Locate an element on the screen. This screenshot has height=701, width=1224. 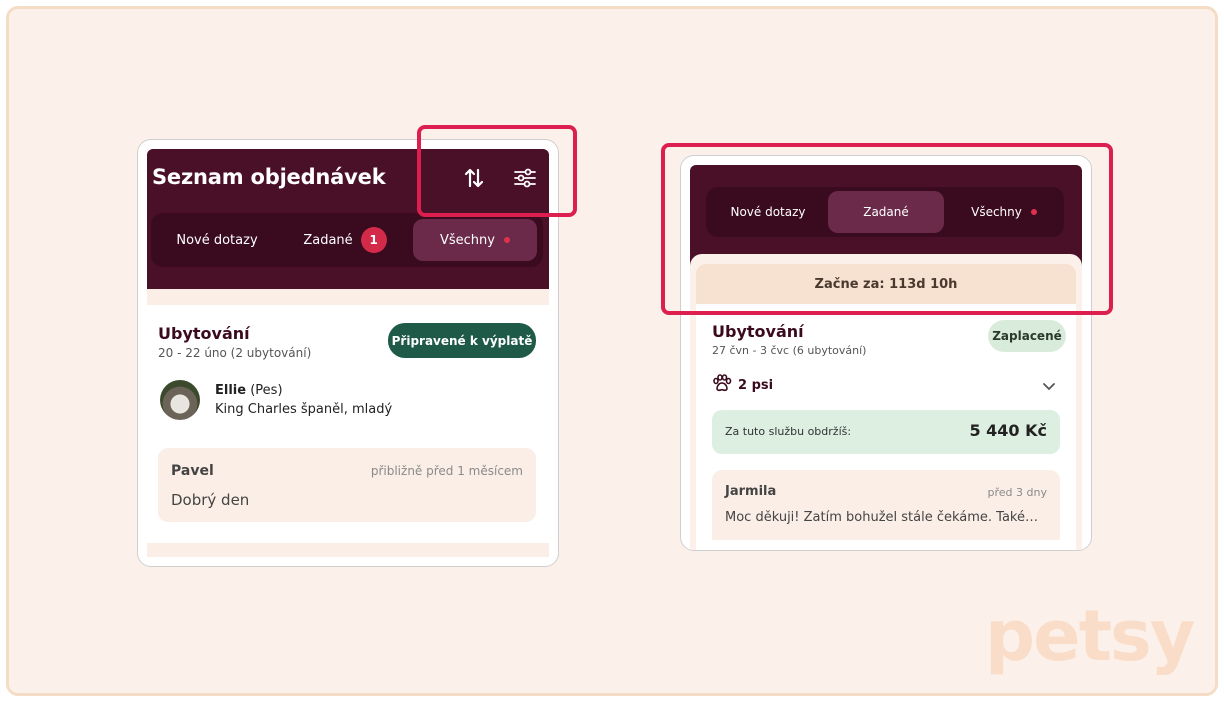
chevron-down-icon is located at coordinates (1049, 385).